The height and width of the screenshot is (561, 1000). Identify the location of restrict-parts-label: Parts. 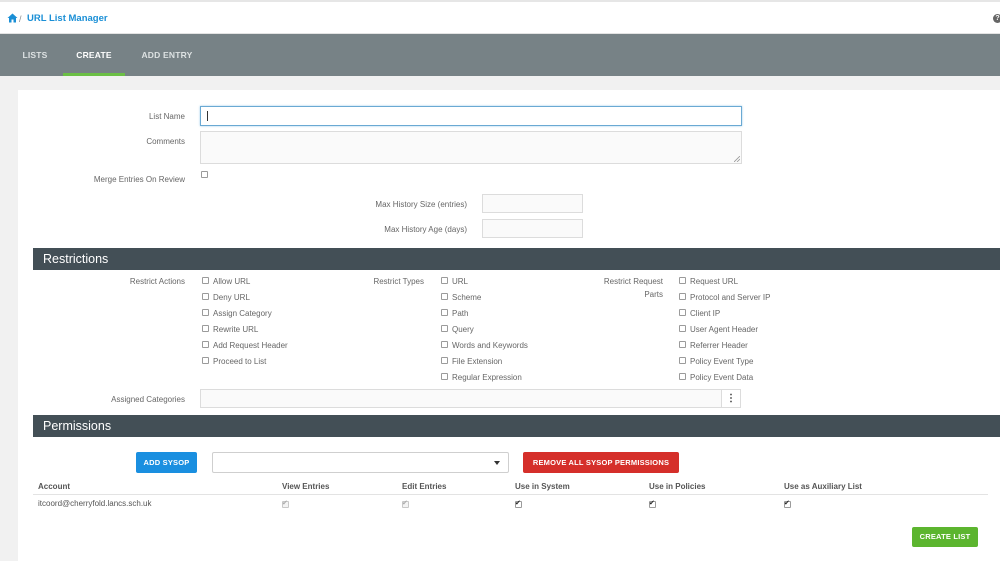
(653, 294).